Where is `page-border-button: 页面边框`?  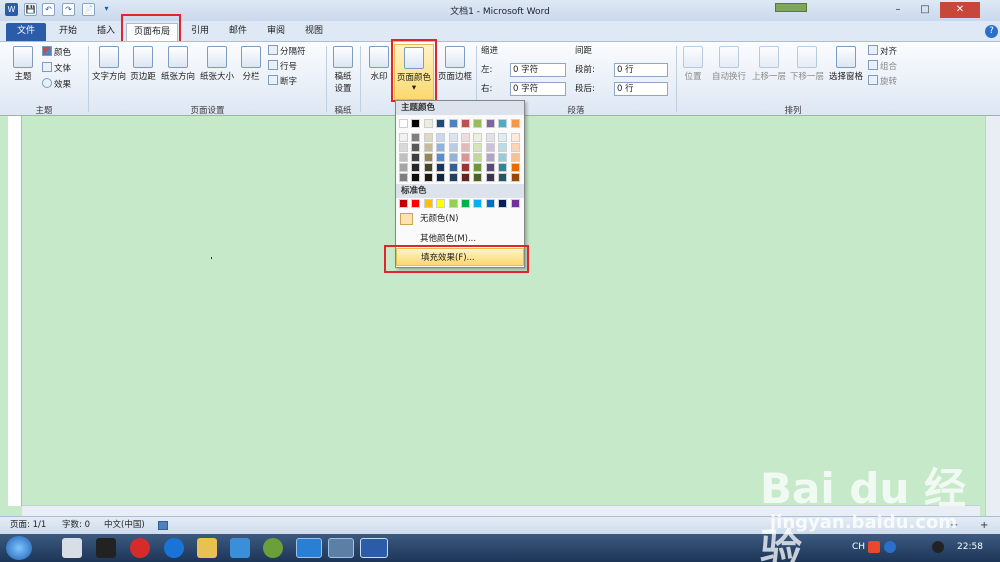 page-border-button: 页面边框 is located at coordinates (455, 64).